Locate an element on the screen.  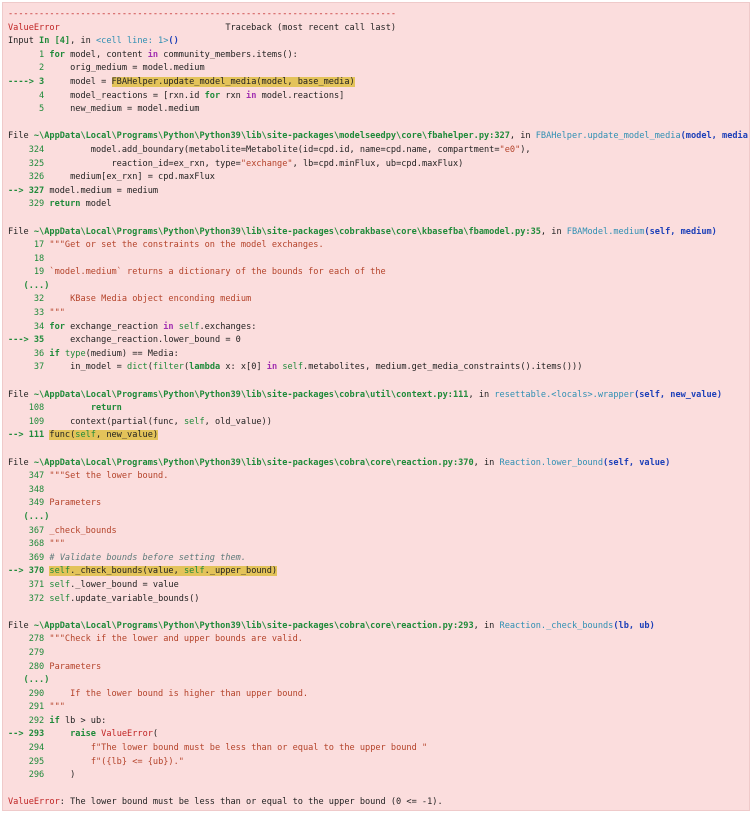
code-token: _check_bounds is located at coordinates (83, 530).